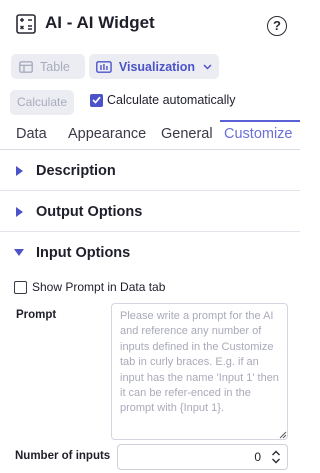 This screenshot has width=320, height=473. What do you see at coordinates (257, 457) in the screenshot?
I see `number-of-inputs-value: 0` at bounding box center [257, 457].